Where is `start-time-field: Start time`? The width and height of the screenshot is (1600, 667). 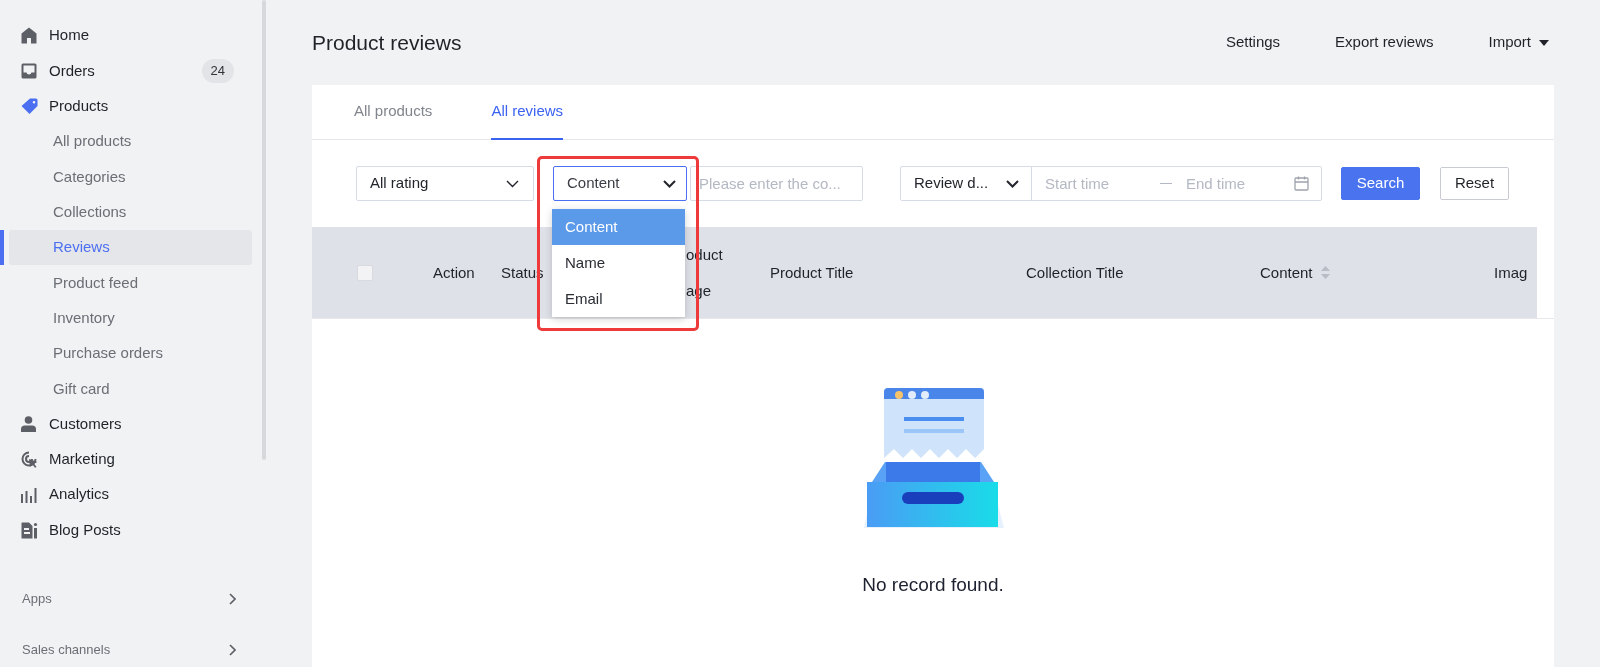
start-time-field: Start time is located at coordinates (1091, 183).